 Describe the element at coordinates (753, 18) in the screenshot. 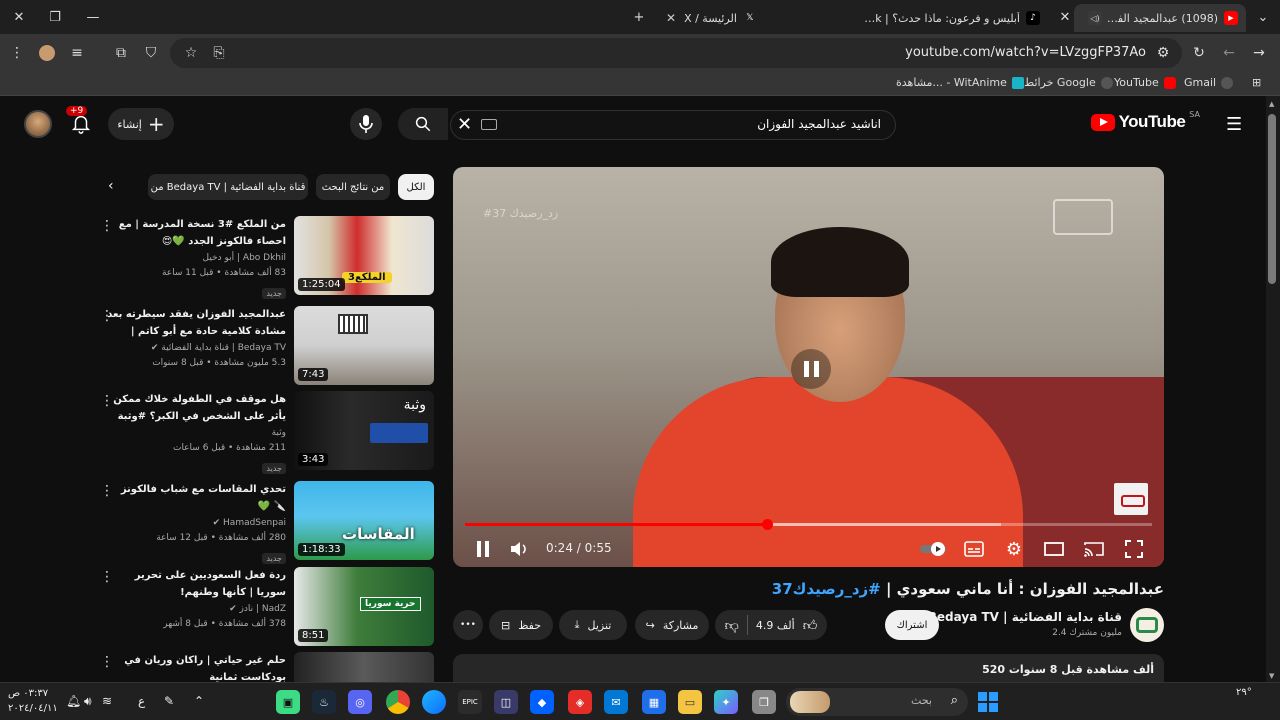

I see `tab-x: ✕ الرئيسة / X 𝕏` at that location.